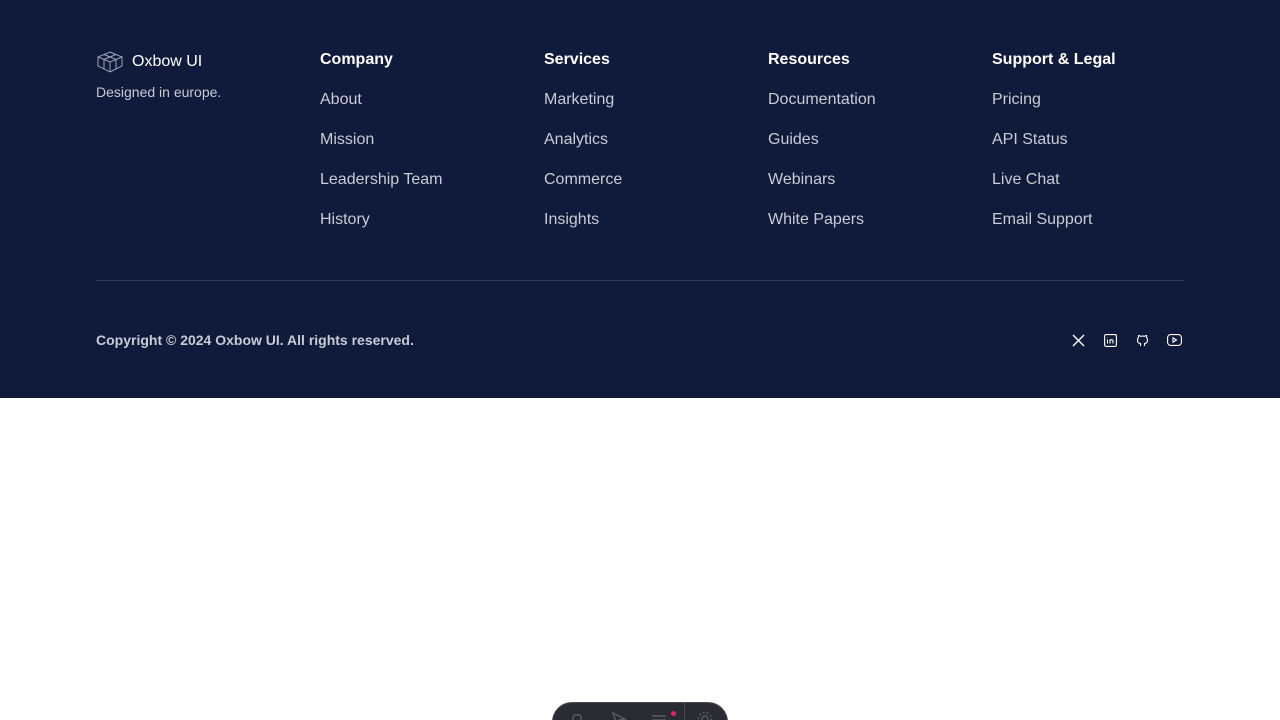 The height and width of the screenshot is (720, 1280). Describe the element at coordinates (809, 59) in the screenshot. I see `column-heading: Resources` at that location.